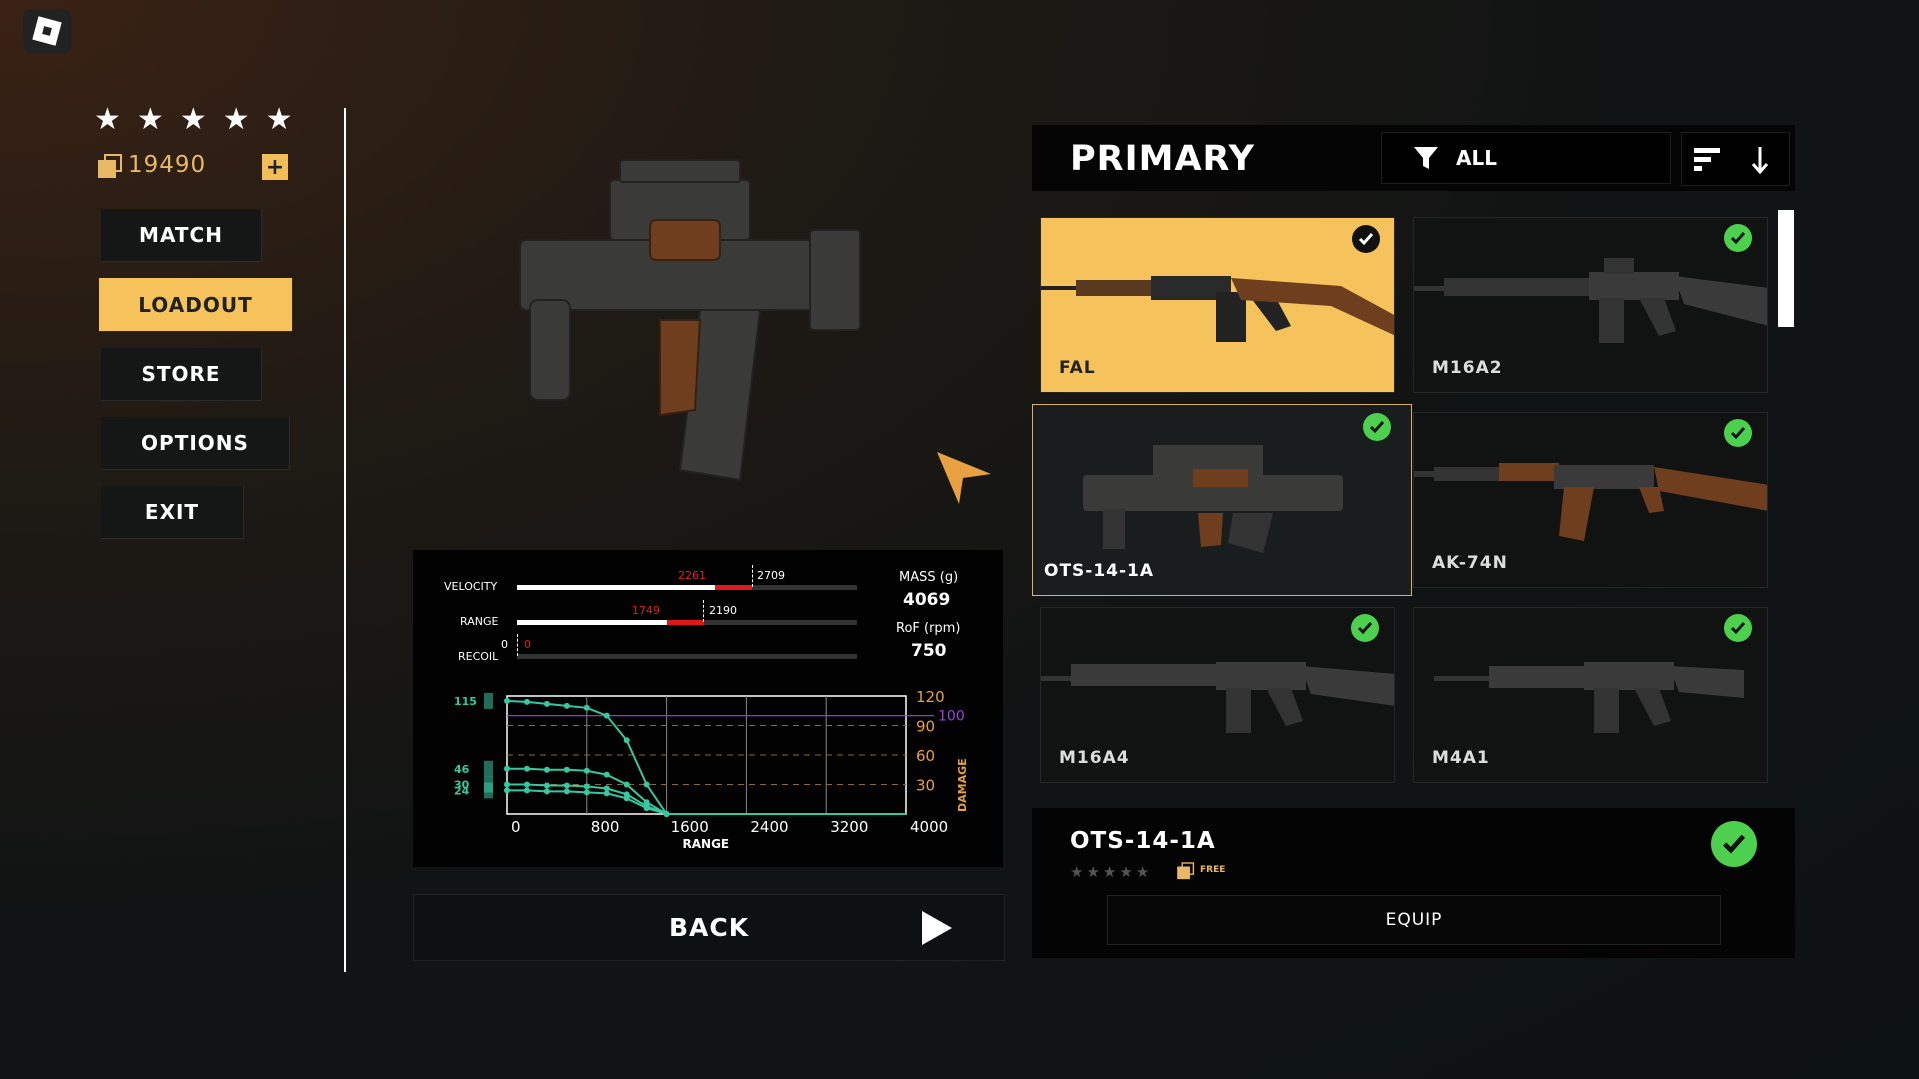  What do you see at coordinates (47, 31) in the screenshot?
I see `roblox-logo-icon` at bounding box center [47, 31].